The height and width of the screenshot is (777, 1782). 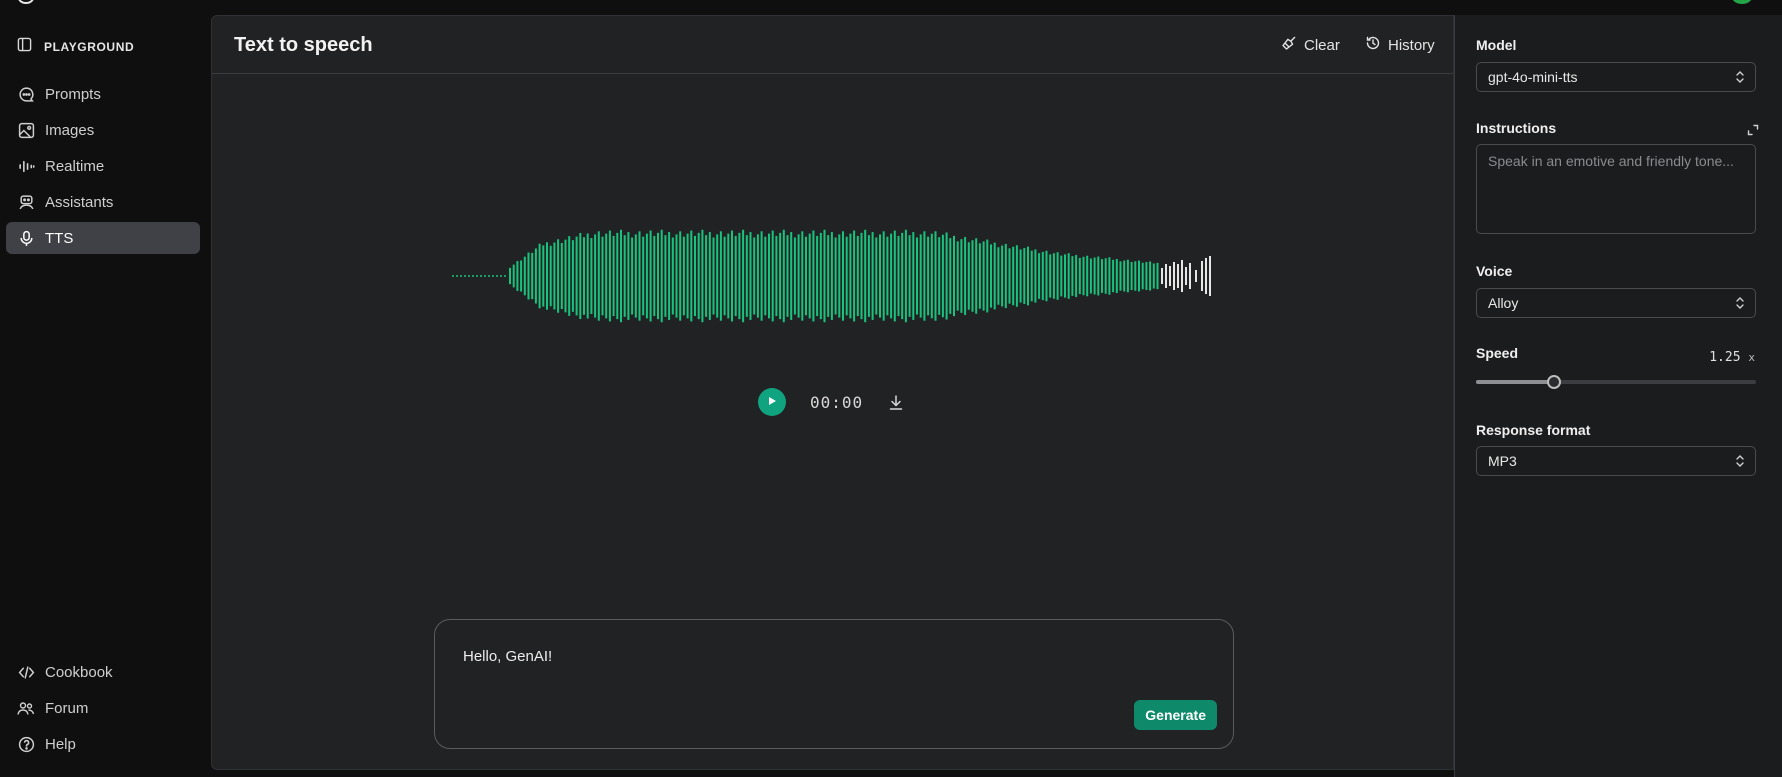 What do you see at coordinates (26, 744) in the screenshot?
I see `help-icon` at bounding box center [26, 744].